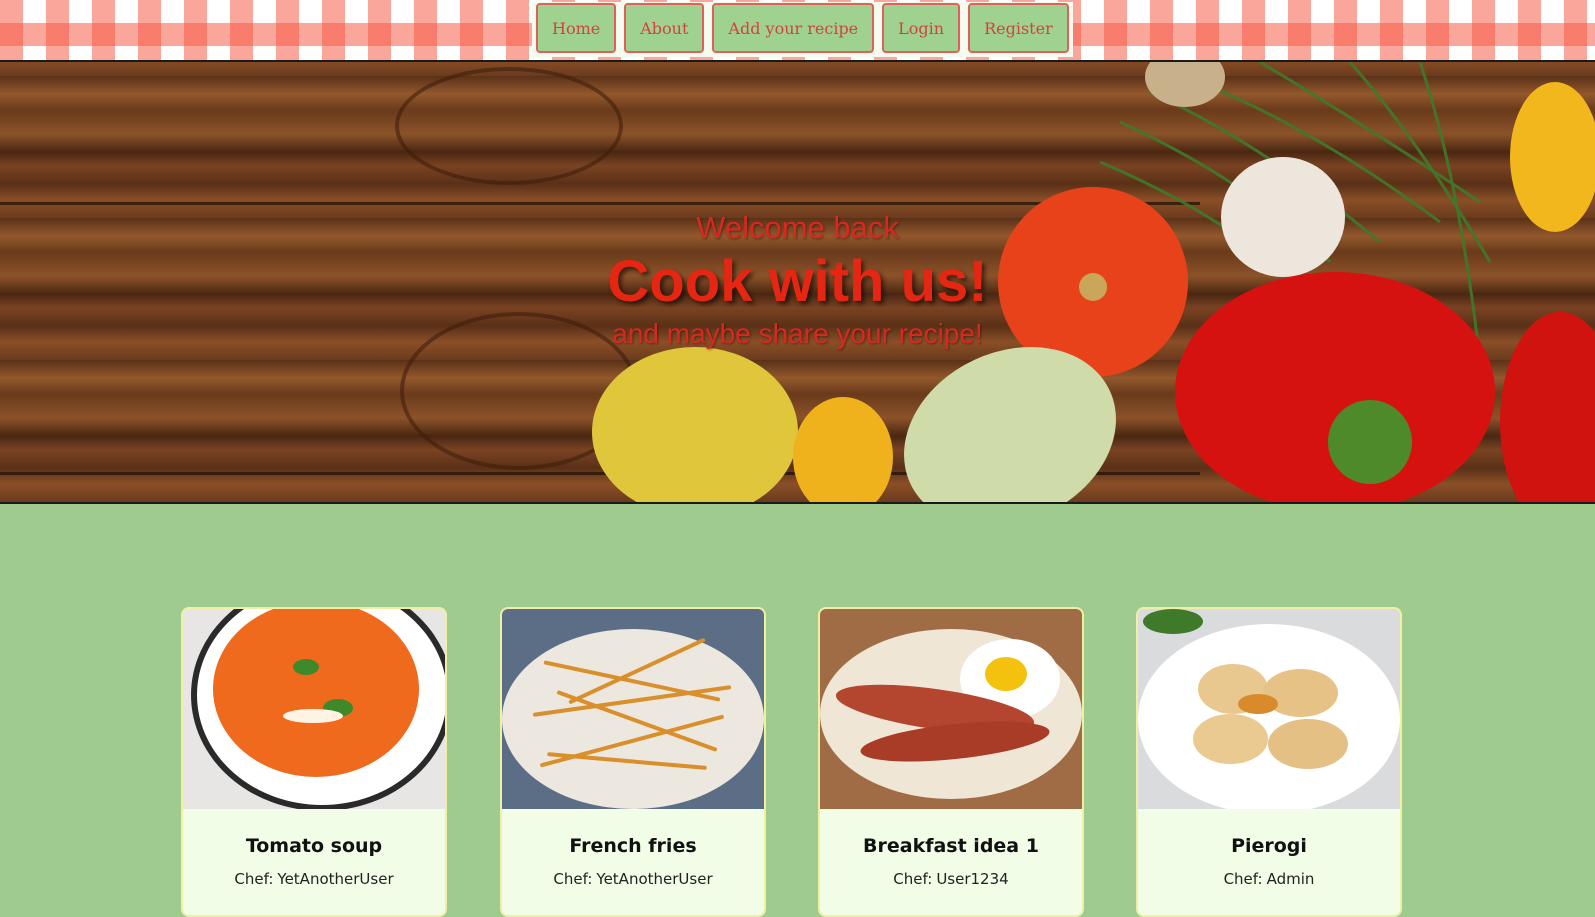 This screenshot has height=917, width=1595. I want to click on chef-name: Admin, so click(1290, 879).